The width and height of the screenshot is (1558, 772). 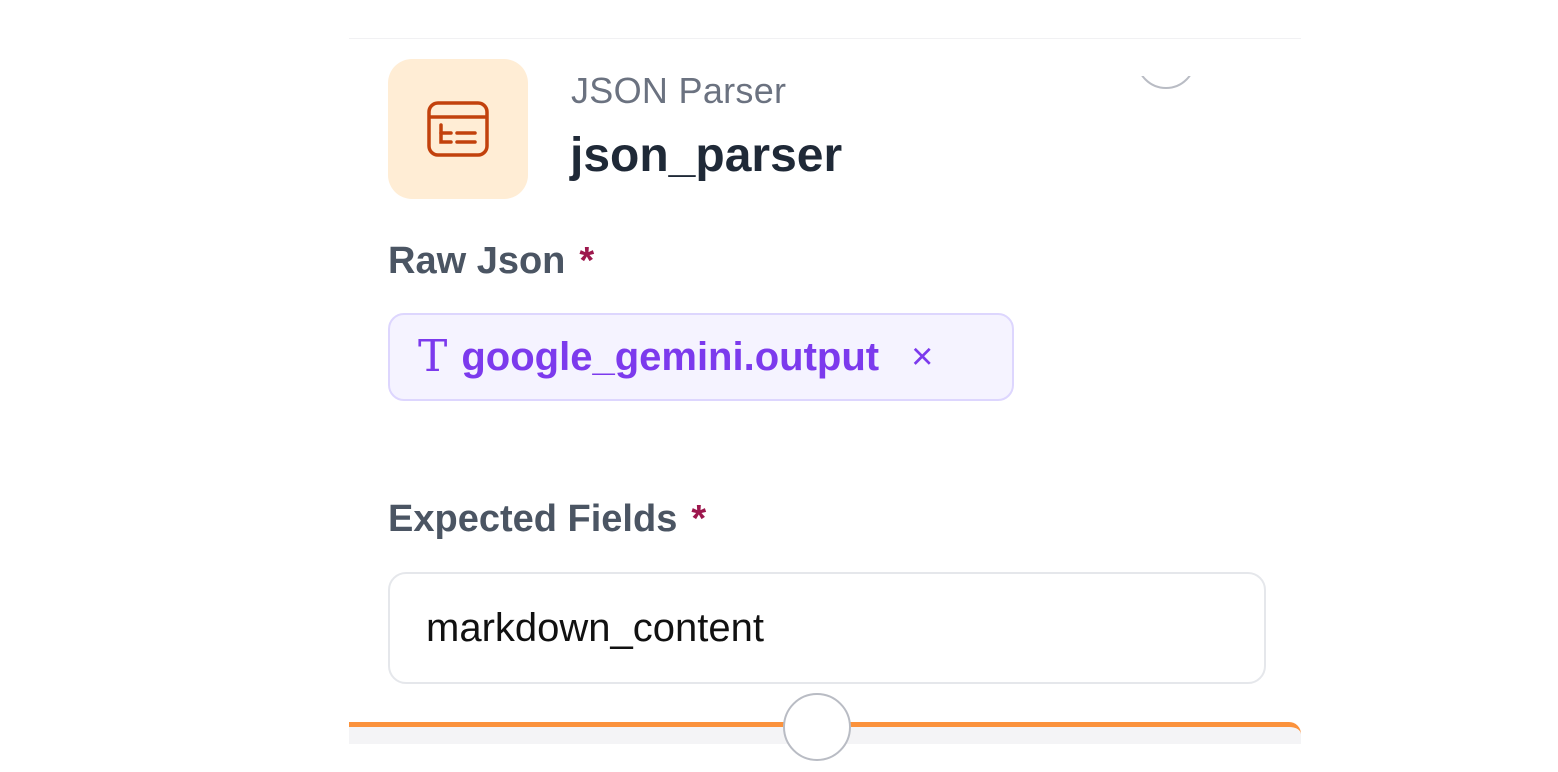 What do you see at coordinates (679, 90) in the screenshot?
I see `node-type-label: JSON Parser` at bounding box center [679, 90].